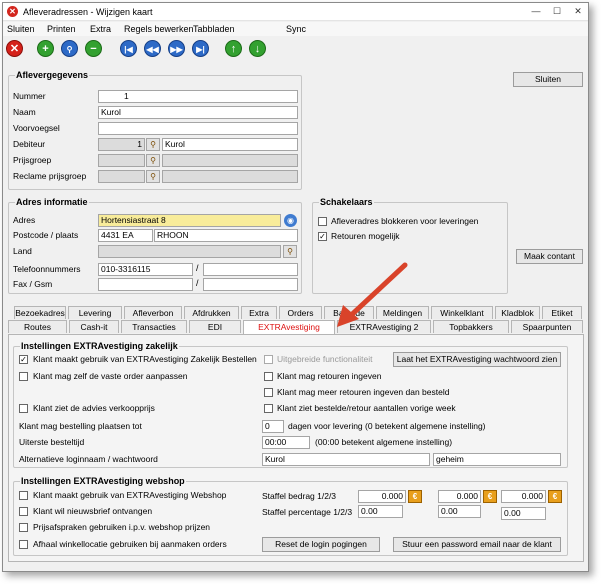 The image size is (601, 584). I want to click on reclame-prijsgroep-field, so click(121, 176).